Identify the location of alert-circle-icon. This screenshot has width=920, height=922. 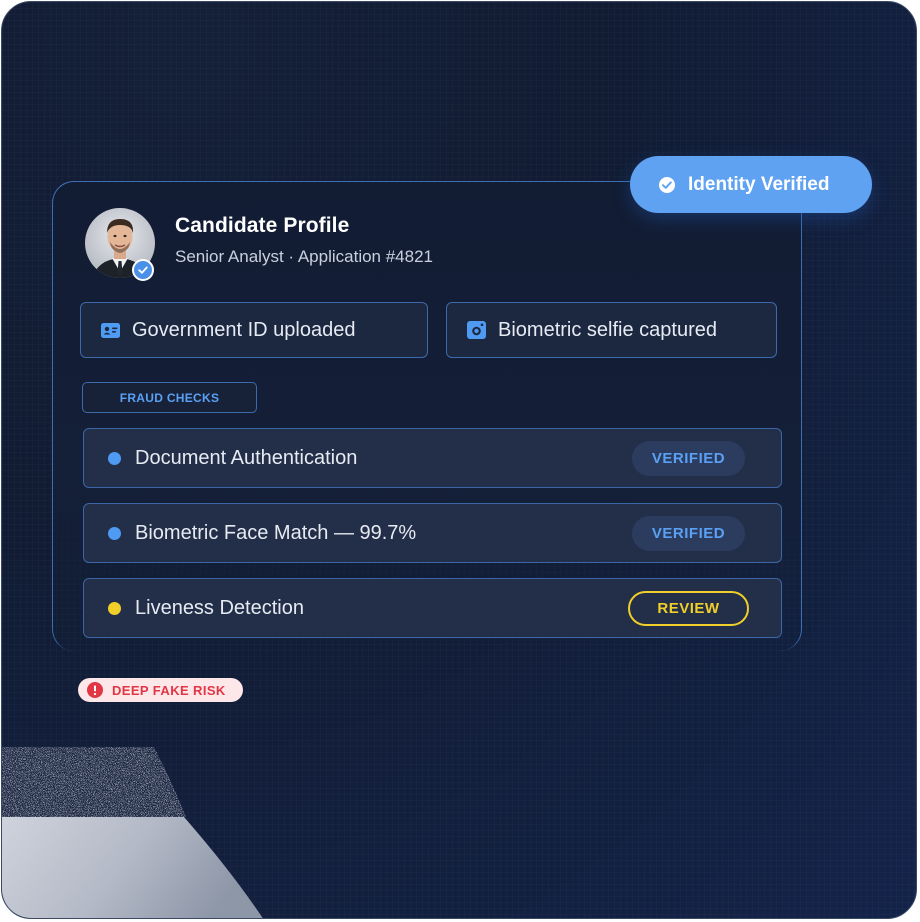
(95, 690).